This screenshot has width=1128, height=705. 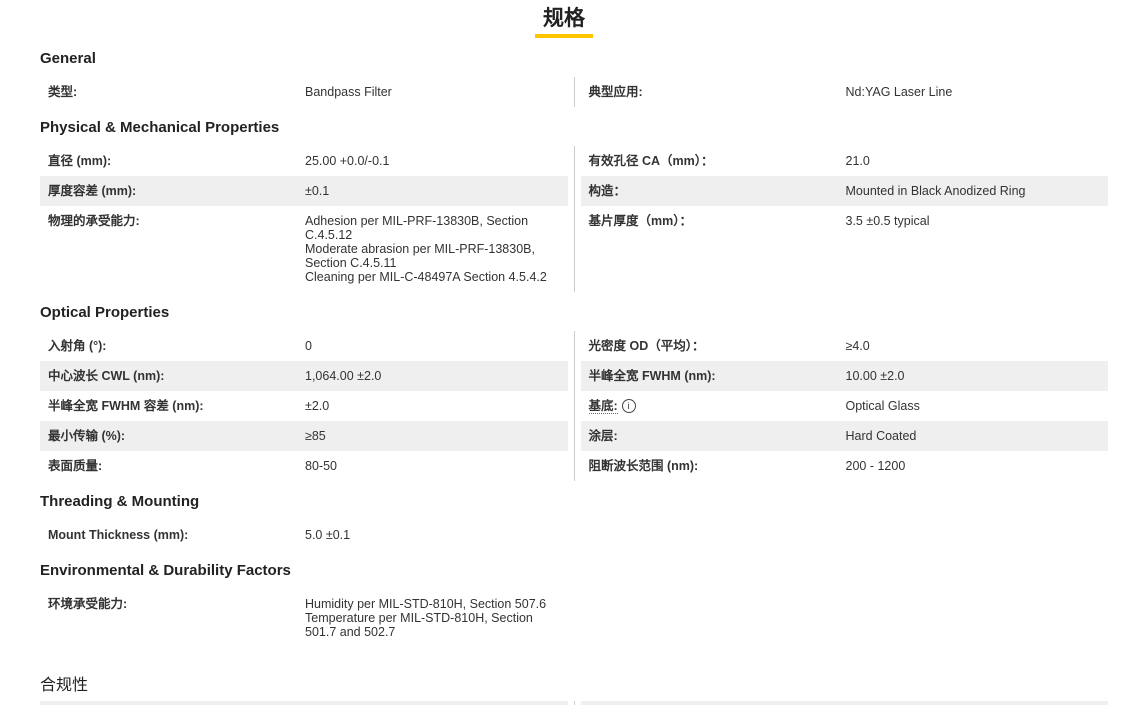 I want to click on spec-label: 基片厚度（mm）：, so click(x=717, y=221).